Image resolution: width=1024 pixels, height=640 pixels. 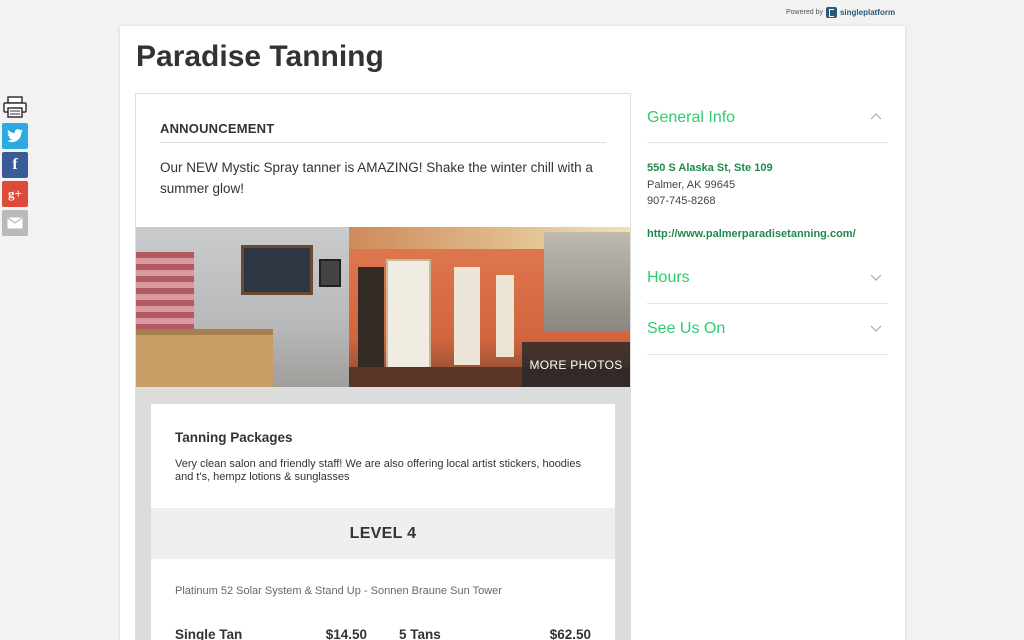 What do you see at coordinates (209, 633) in the screenshot?
I see `price-item-name: Single Tan` at bounding box center [209, 633].